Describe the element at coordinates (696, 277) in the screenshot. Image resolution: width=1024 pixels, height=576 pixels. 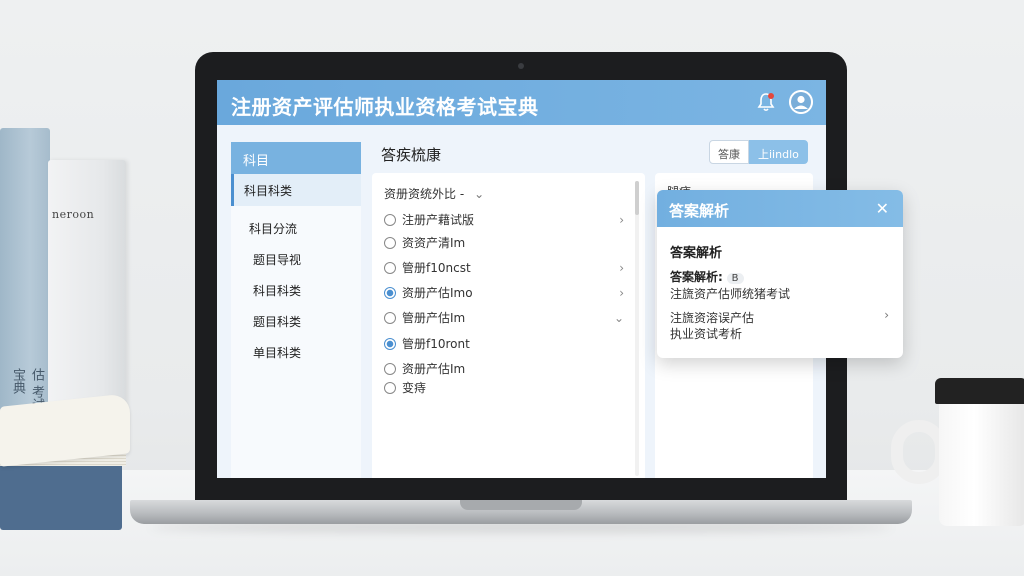
I see `answer-label: 答案解析:` at that location.